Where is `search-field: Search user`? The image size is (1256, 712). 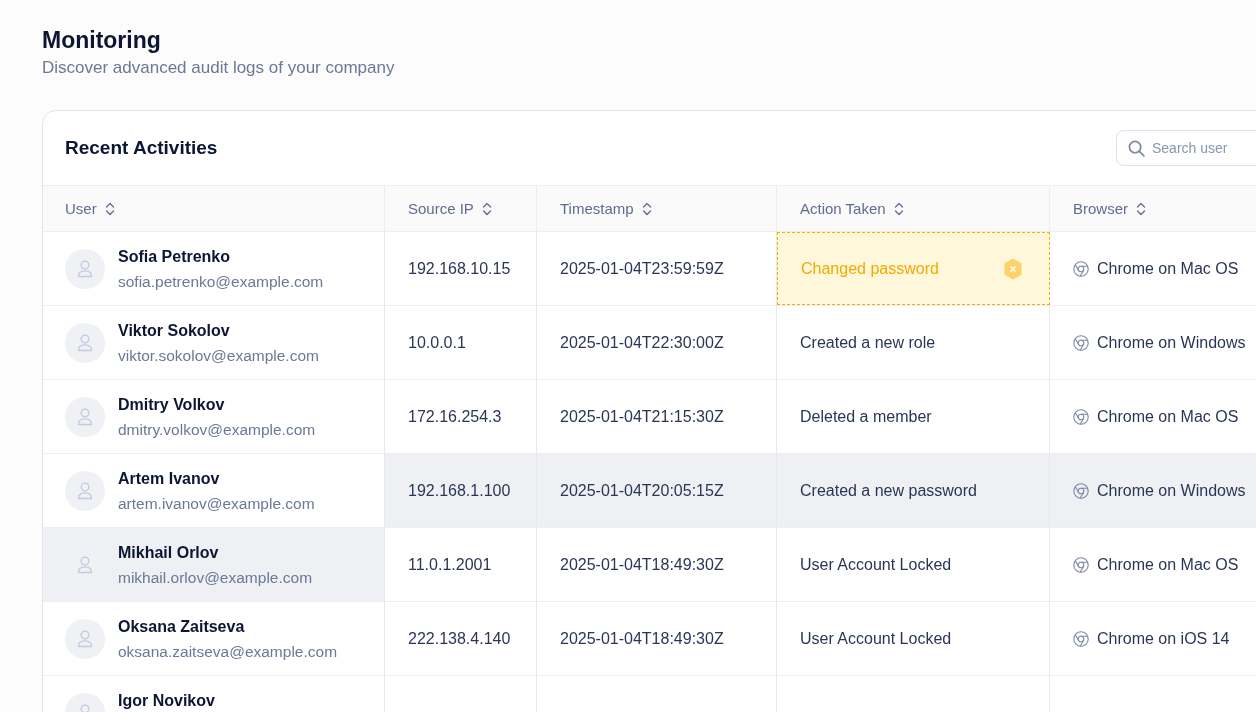
search-field: Search user is located at coordinates (1186, 148).